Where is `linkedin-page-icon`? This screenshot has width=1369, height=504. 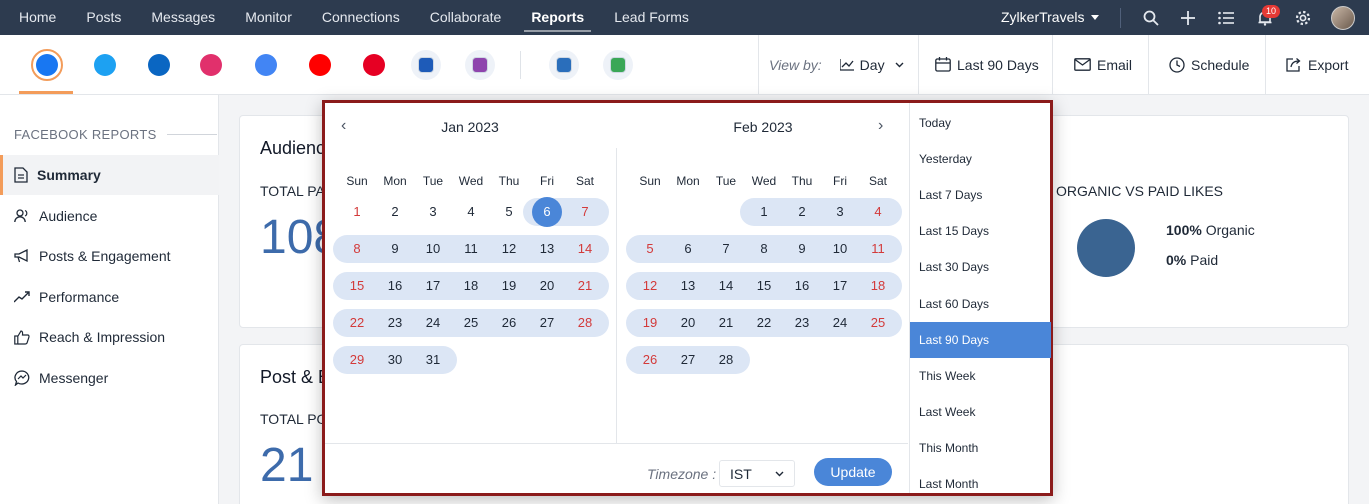 linkedin-page-icon is located at coordinates (159, 65).